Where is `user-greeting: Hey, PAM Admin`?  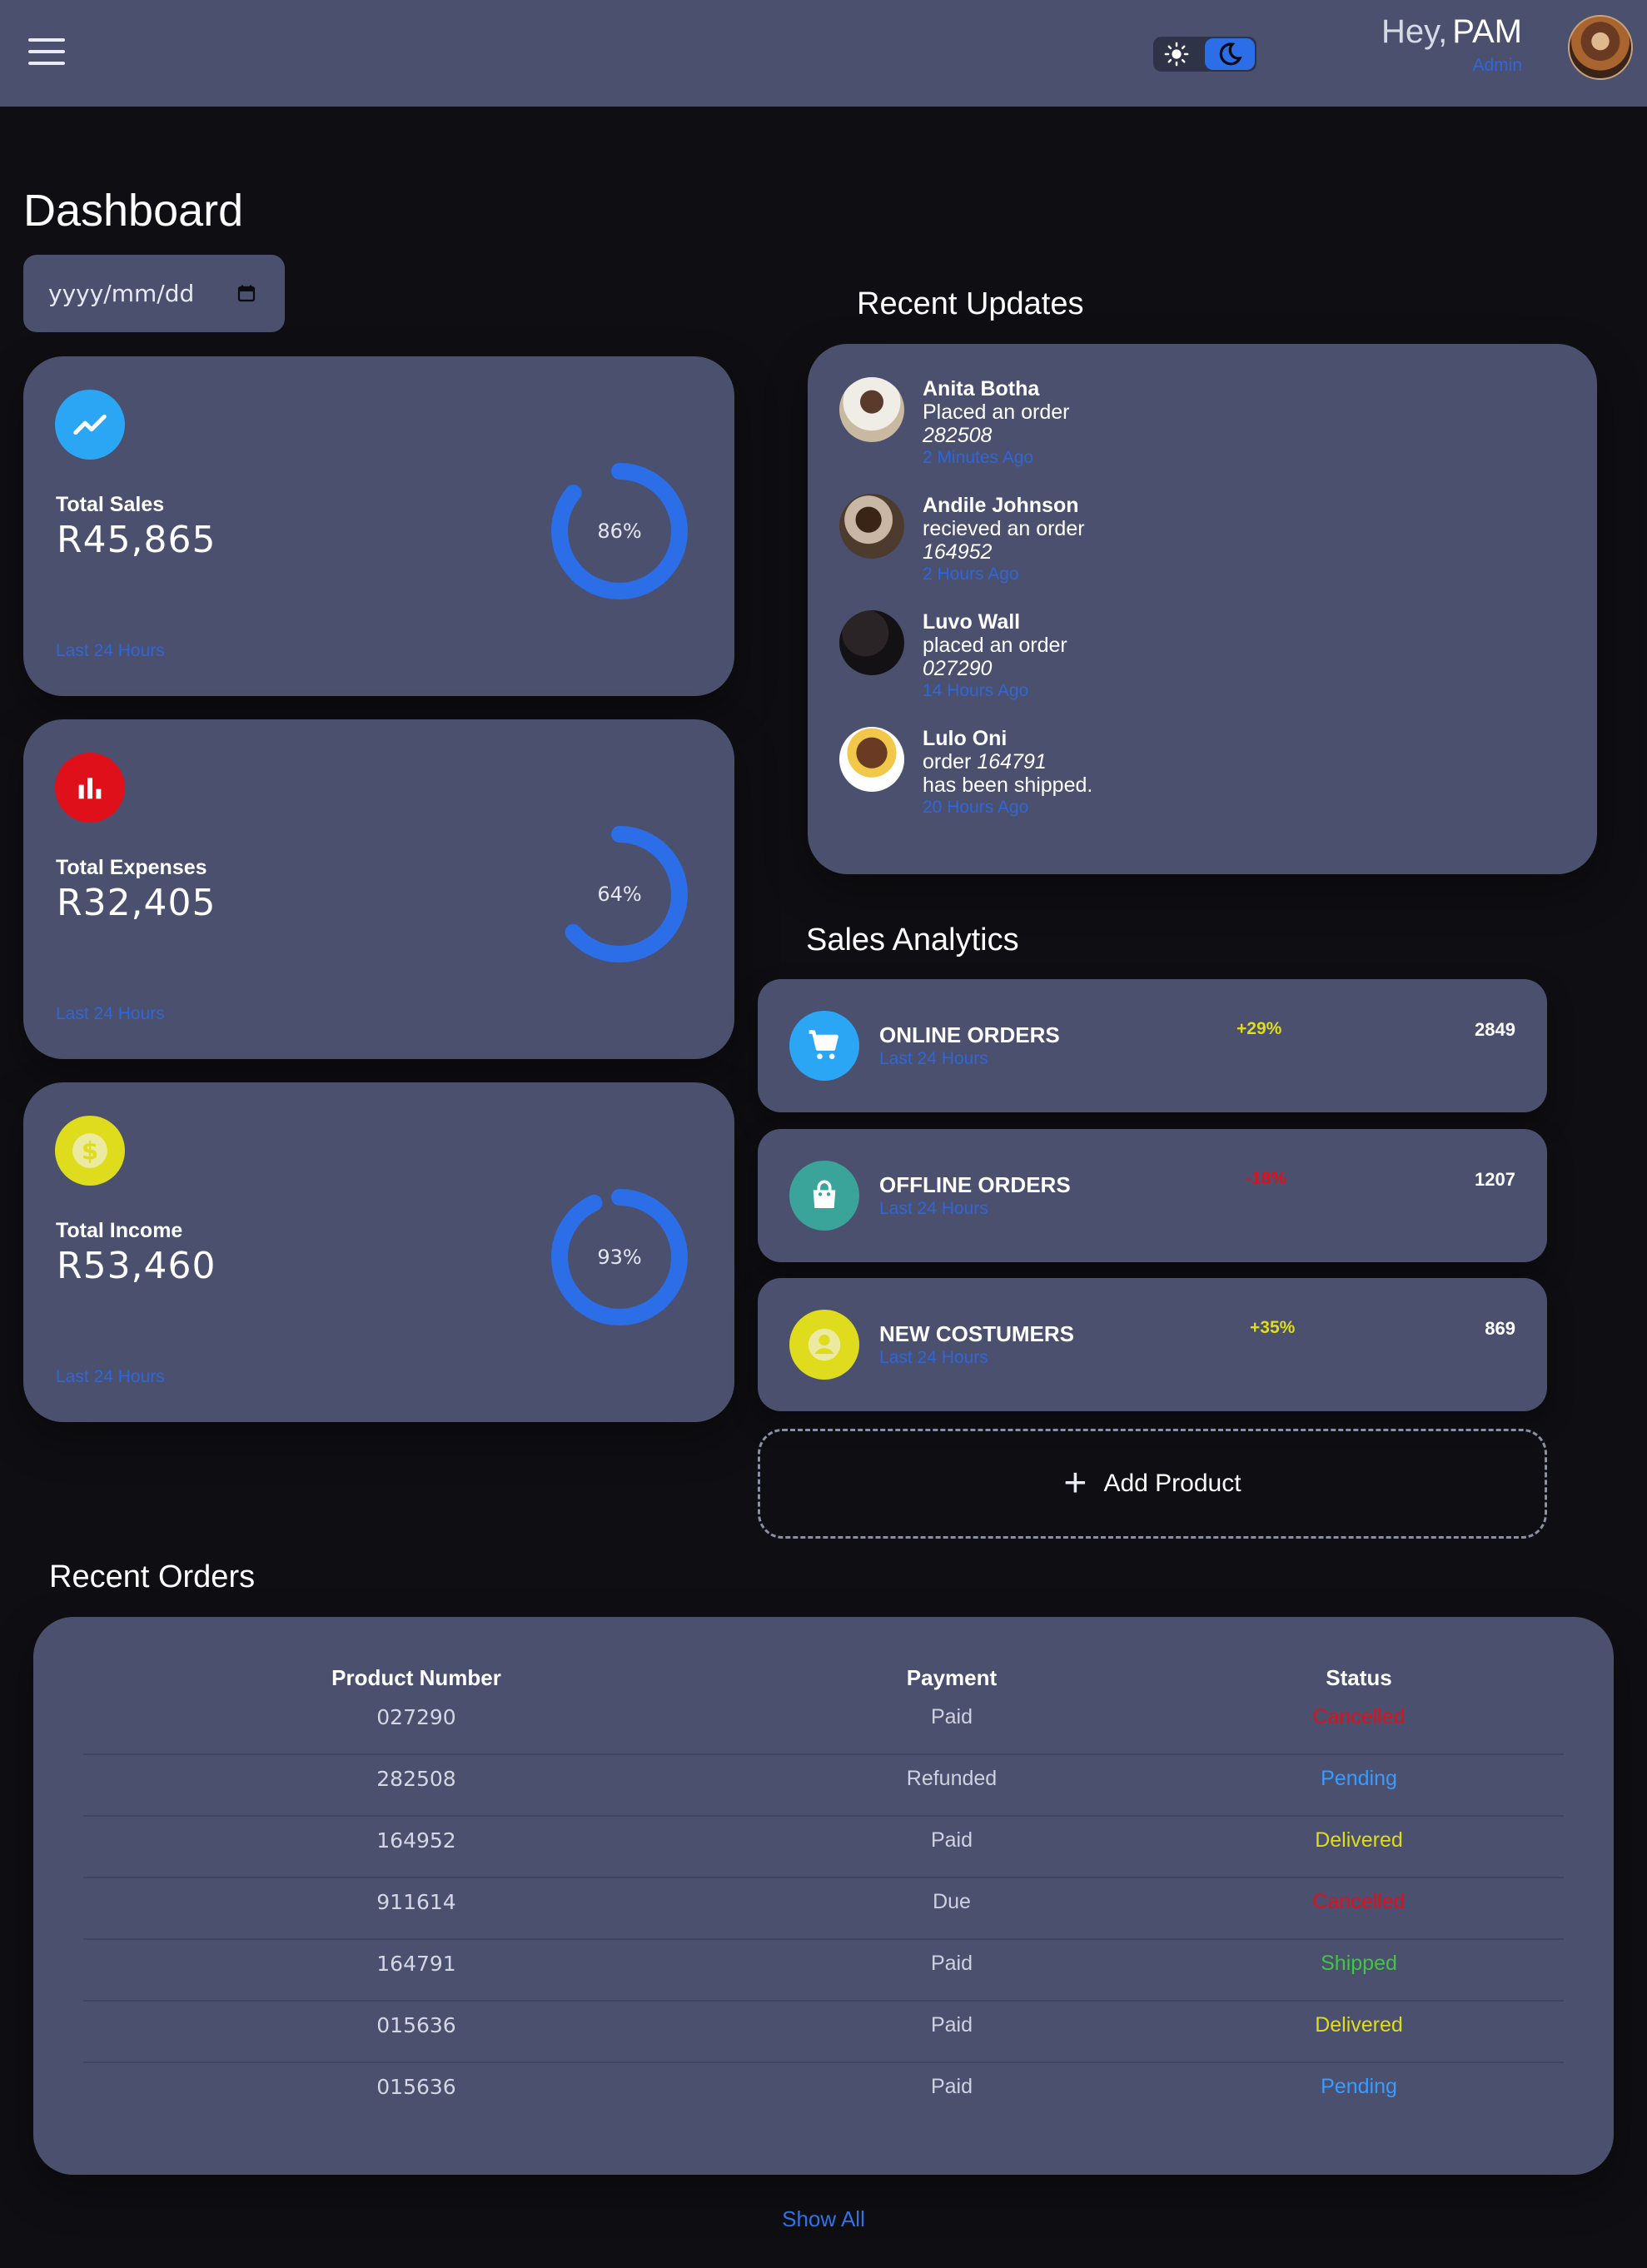
user-greeting: Hey, PAM Admin is located at coordinates (1451, 45).